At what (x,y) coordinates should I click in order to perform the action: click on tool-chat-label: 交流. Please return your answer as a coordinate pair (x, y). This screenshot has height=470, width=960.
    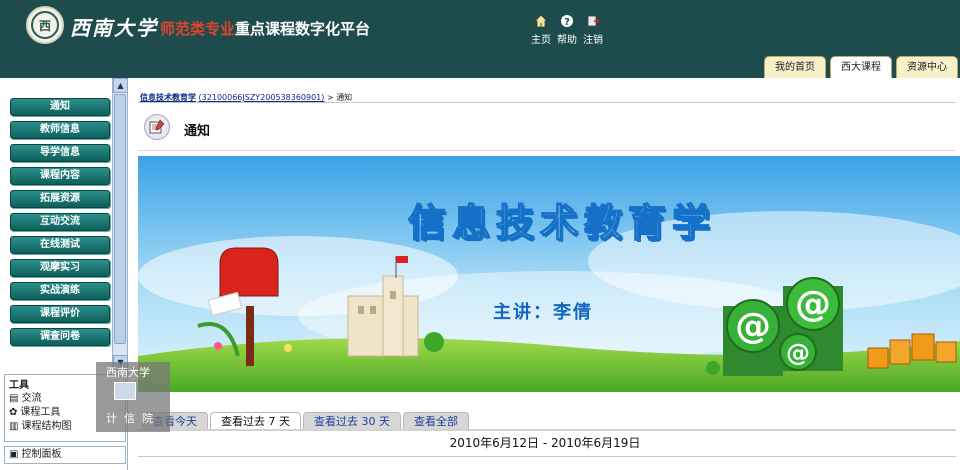
    Looking at the image, I should click on (31, 398).